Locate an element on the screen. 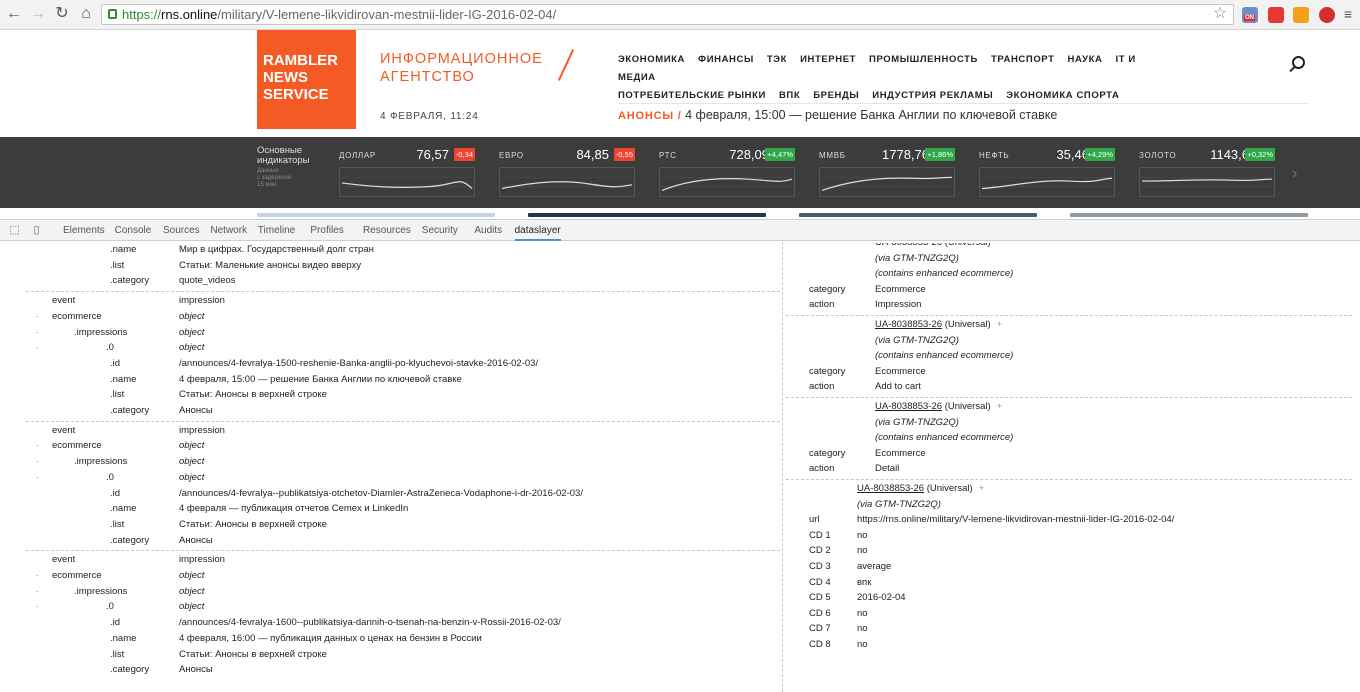 The height and width of the screenshot is (692, 1360). tag-text: 2016-02-04 is located at coordinates (881, 598).